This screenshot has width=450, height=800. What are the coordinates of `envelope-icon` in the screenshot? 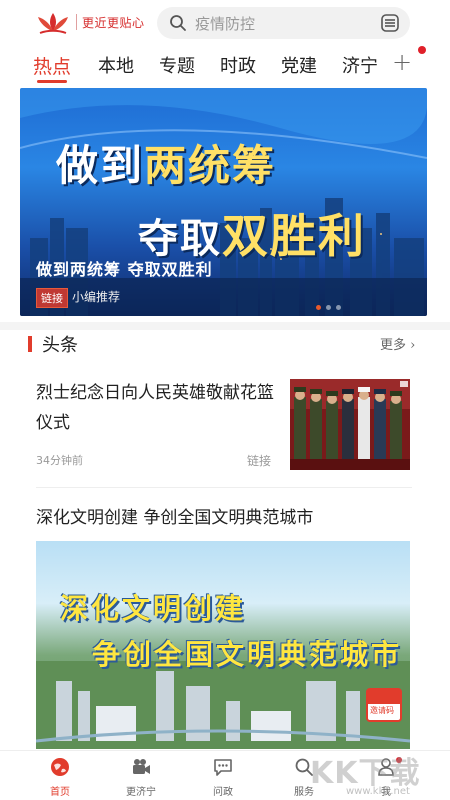 It's located at (384, 697).